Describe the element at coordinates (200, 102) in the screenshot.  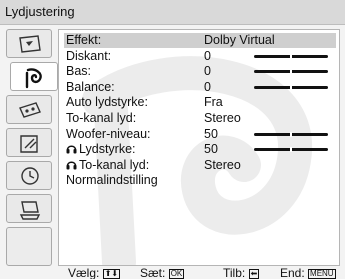
I see `setting-row: Auto lydstyrke: Fra` at that location.